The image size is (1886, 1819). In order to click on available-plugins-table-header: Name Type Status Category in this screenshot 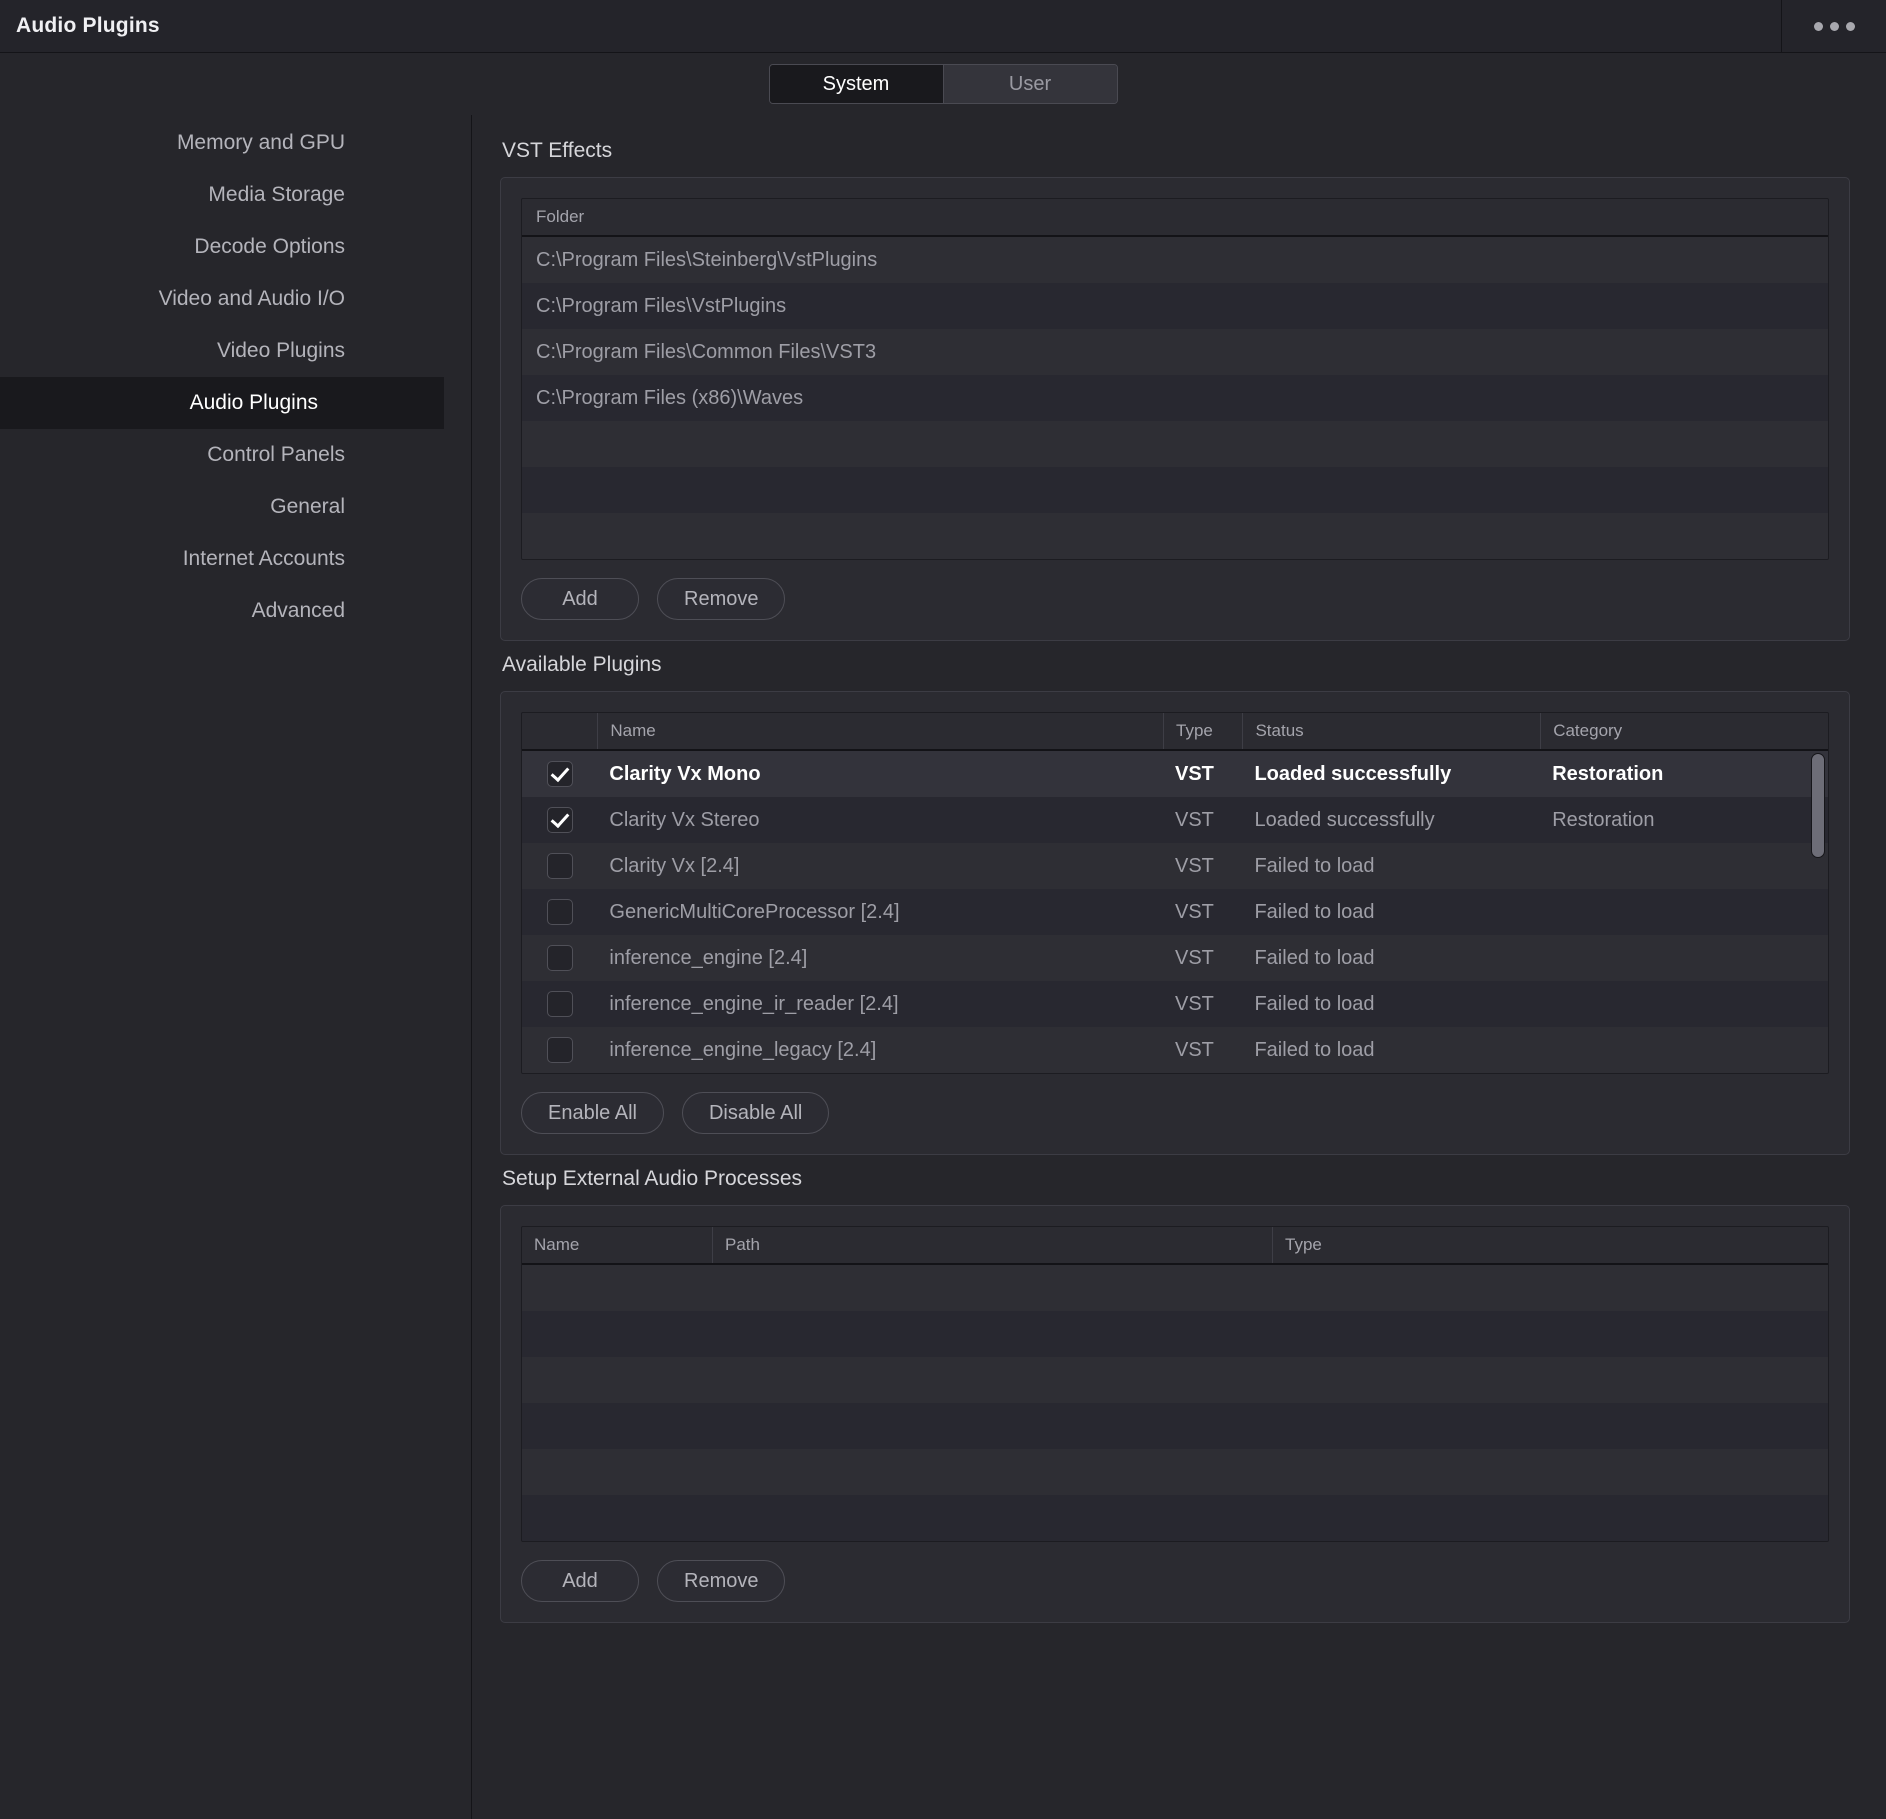, I will do `click(1175, 732)`.